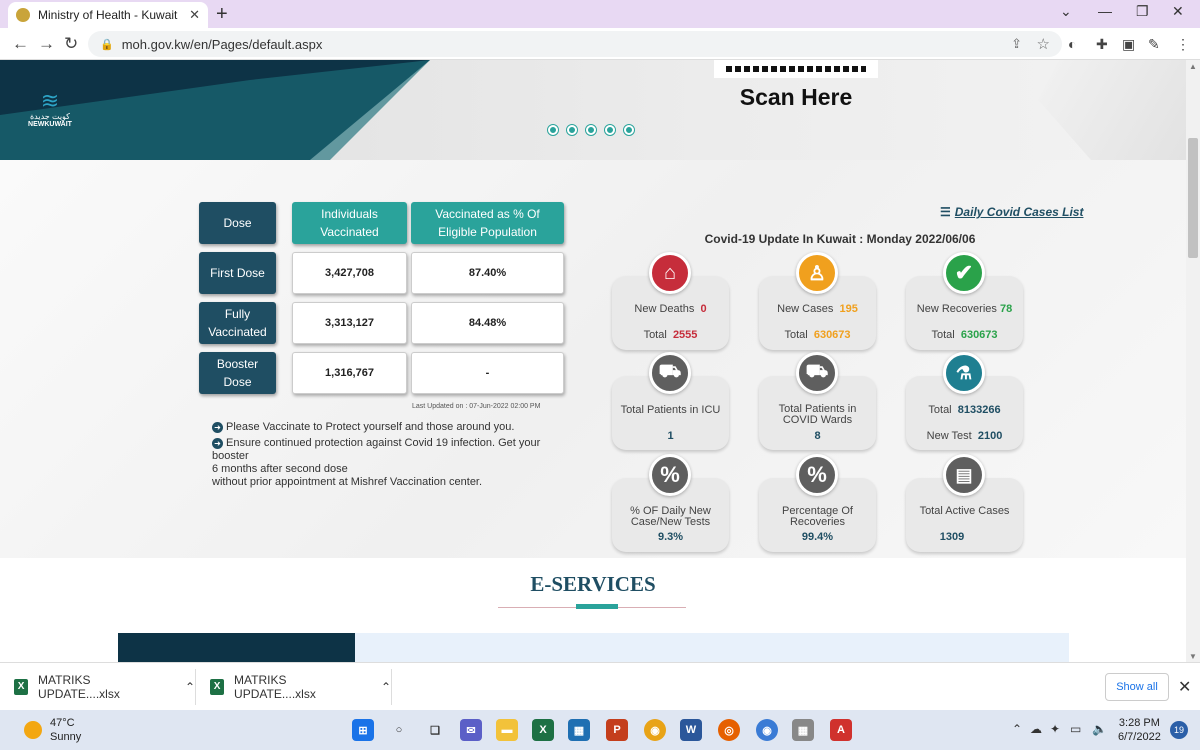  What do you see at coordinates (1183, 44) in the screenshot?
I see `menu-icon: ⋮` at bounding box center [1183, 44].